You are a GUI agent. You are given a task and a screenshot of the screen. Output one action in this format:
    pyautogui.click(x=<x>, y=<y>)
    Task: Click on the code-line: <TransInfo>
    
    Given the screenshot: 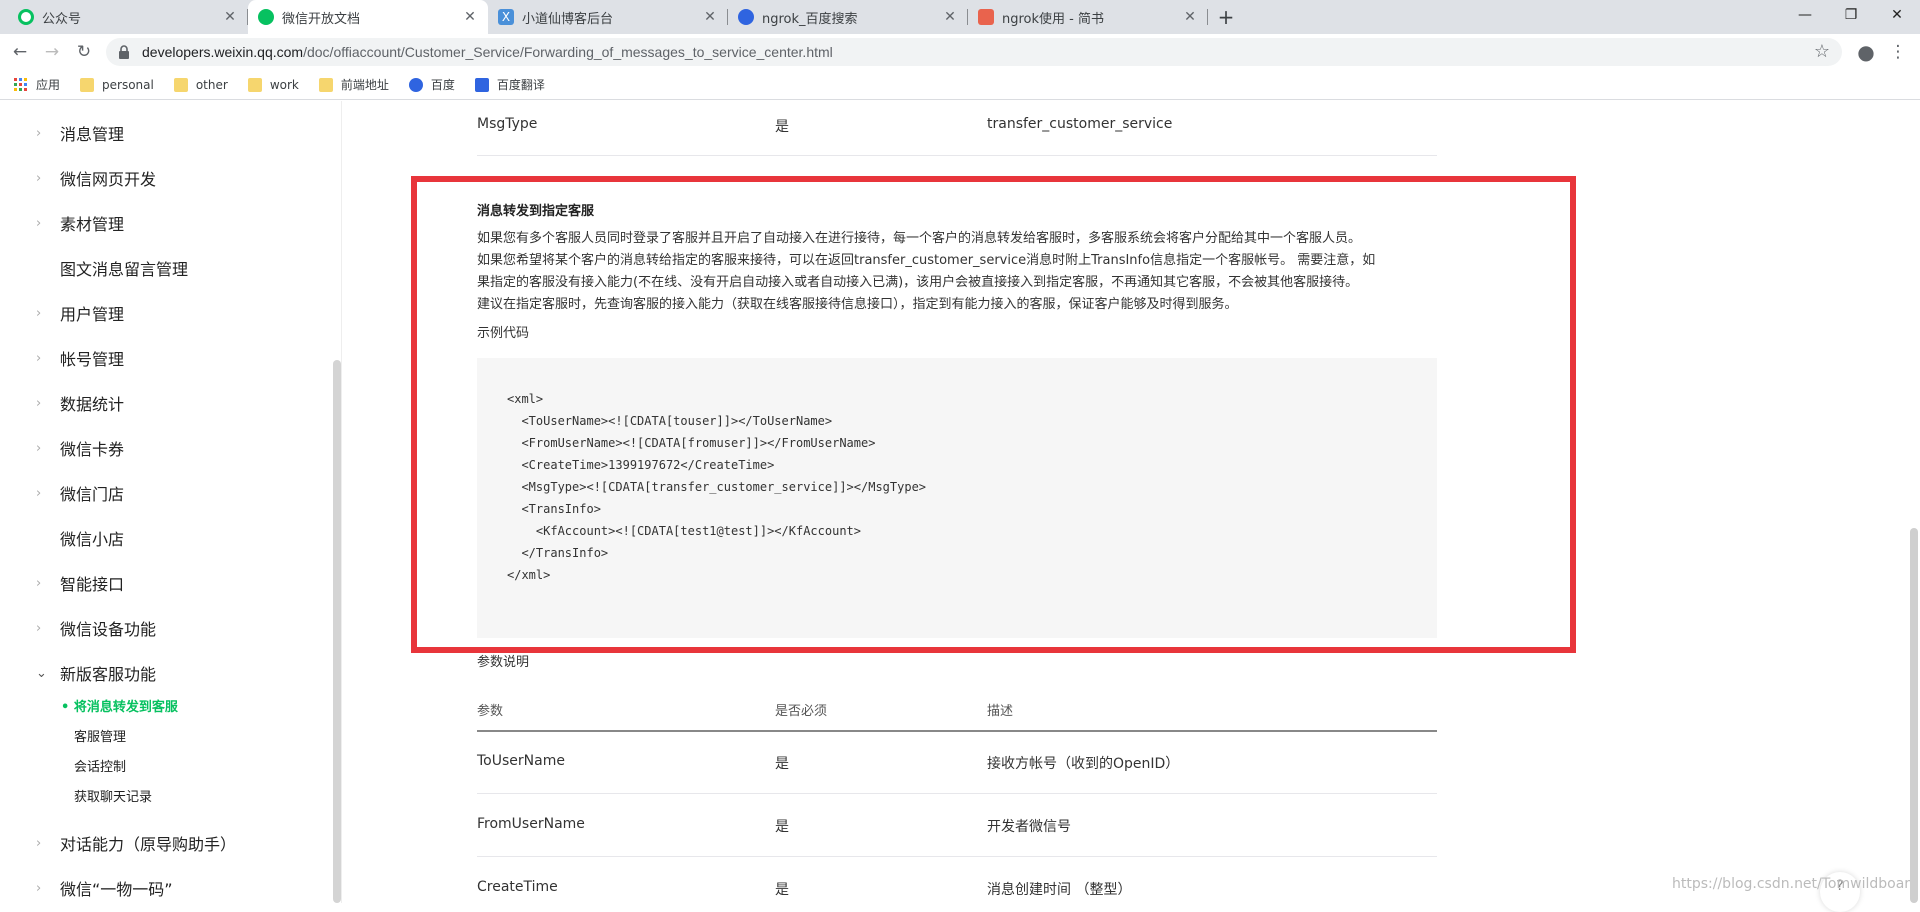 What is the action you would take?
    pyautogui.click(x=554, y=509)
    